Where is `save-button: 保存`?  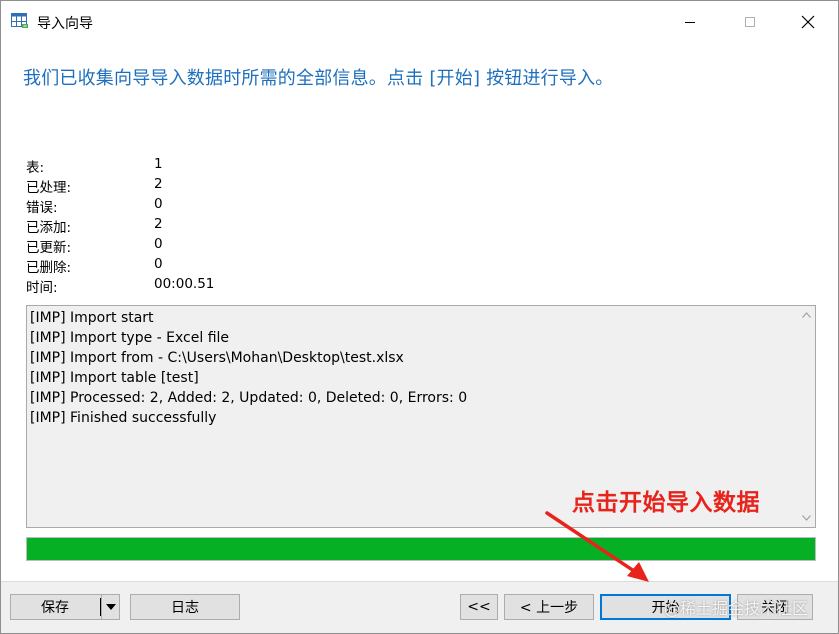
save-button: 保存 is located at coordinates (60, 607).